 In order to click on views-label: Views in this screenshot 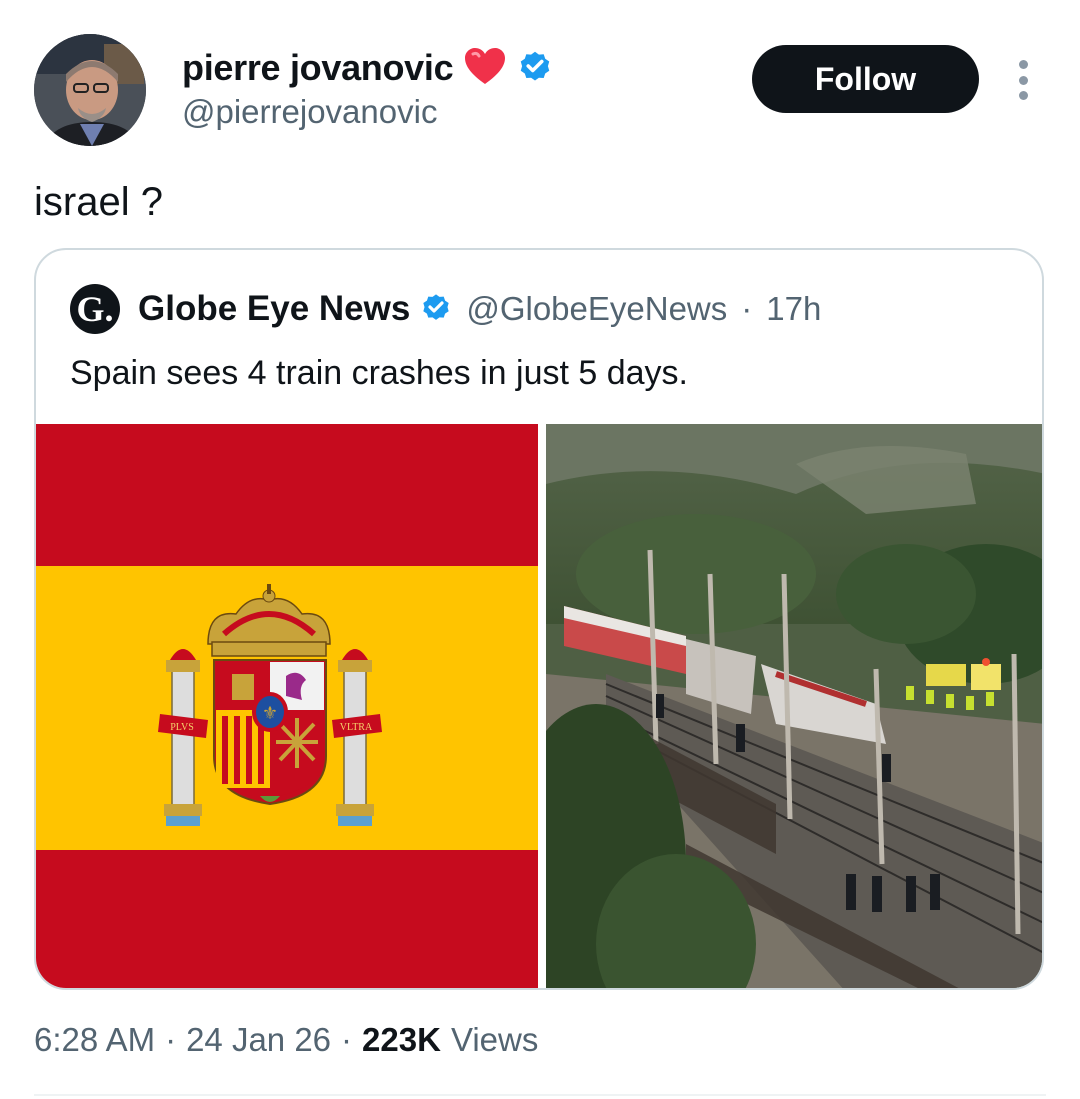, I will do `click(494, 1039)`.